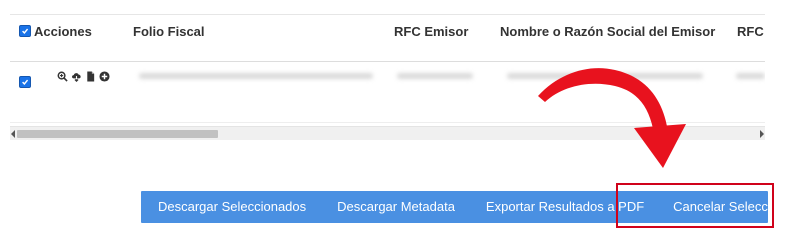  What do you see at coordinates (256, 76) in the screenshot?
I see `redacted-folio-fiscal` at bounding box center [256, 76].